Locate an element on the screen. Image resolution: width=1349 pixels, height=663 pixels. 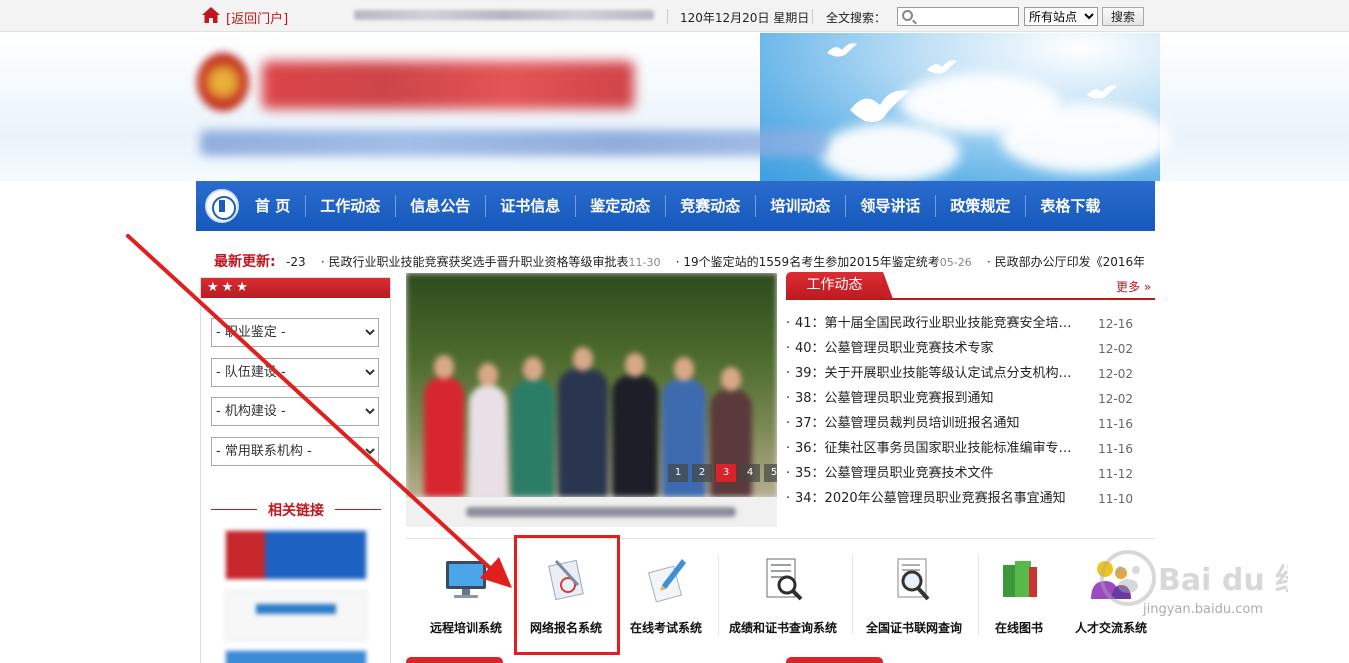
slideshow-pager: 1 2 3 4 5 is located at coordinates (722, 473).